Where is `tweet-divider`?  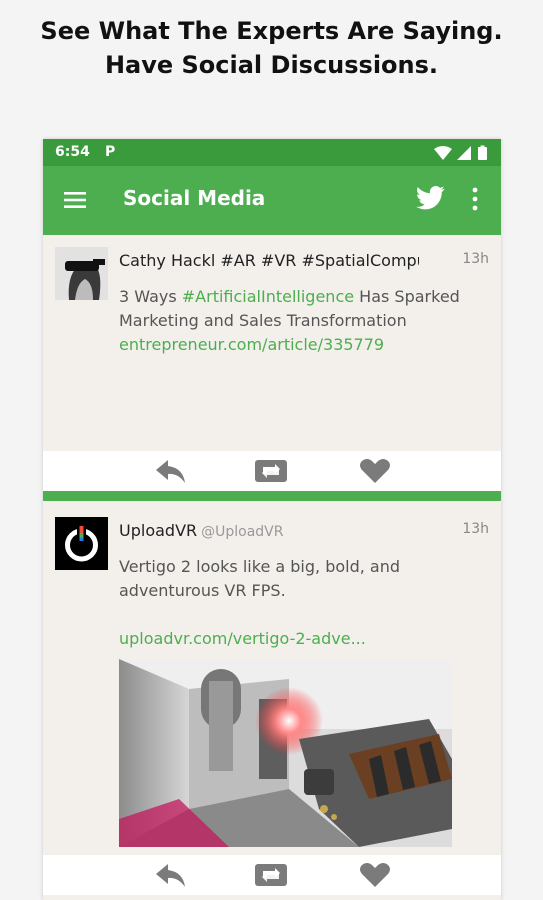
tweet-divider is located at coordinates (272, 496).